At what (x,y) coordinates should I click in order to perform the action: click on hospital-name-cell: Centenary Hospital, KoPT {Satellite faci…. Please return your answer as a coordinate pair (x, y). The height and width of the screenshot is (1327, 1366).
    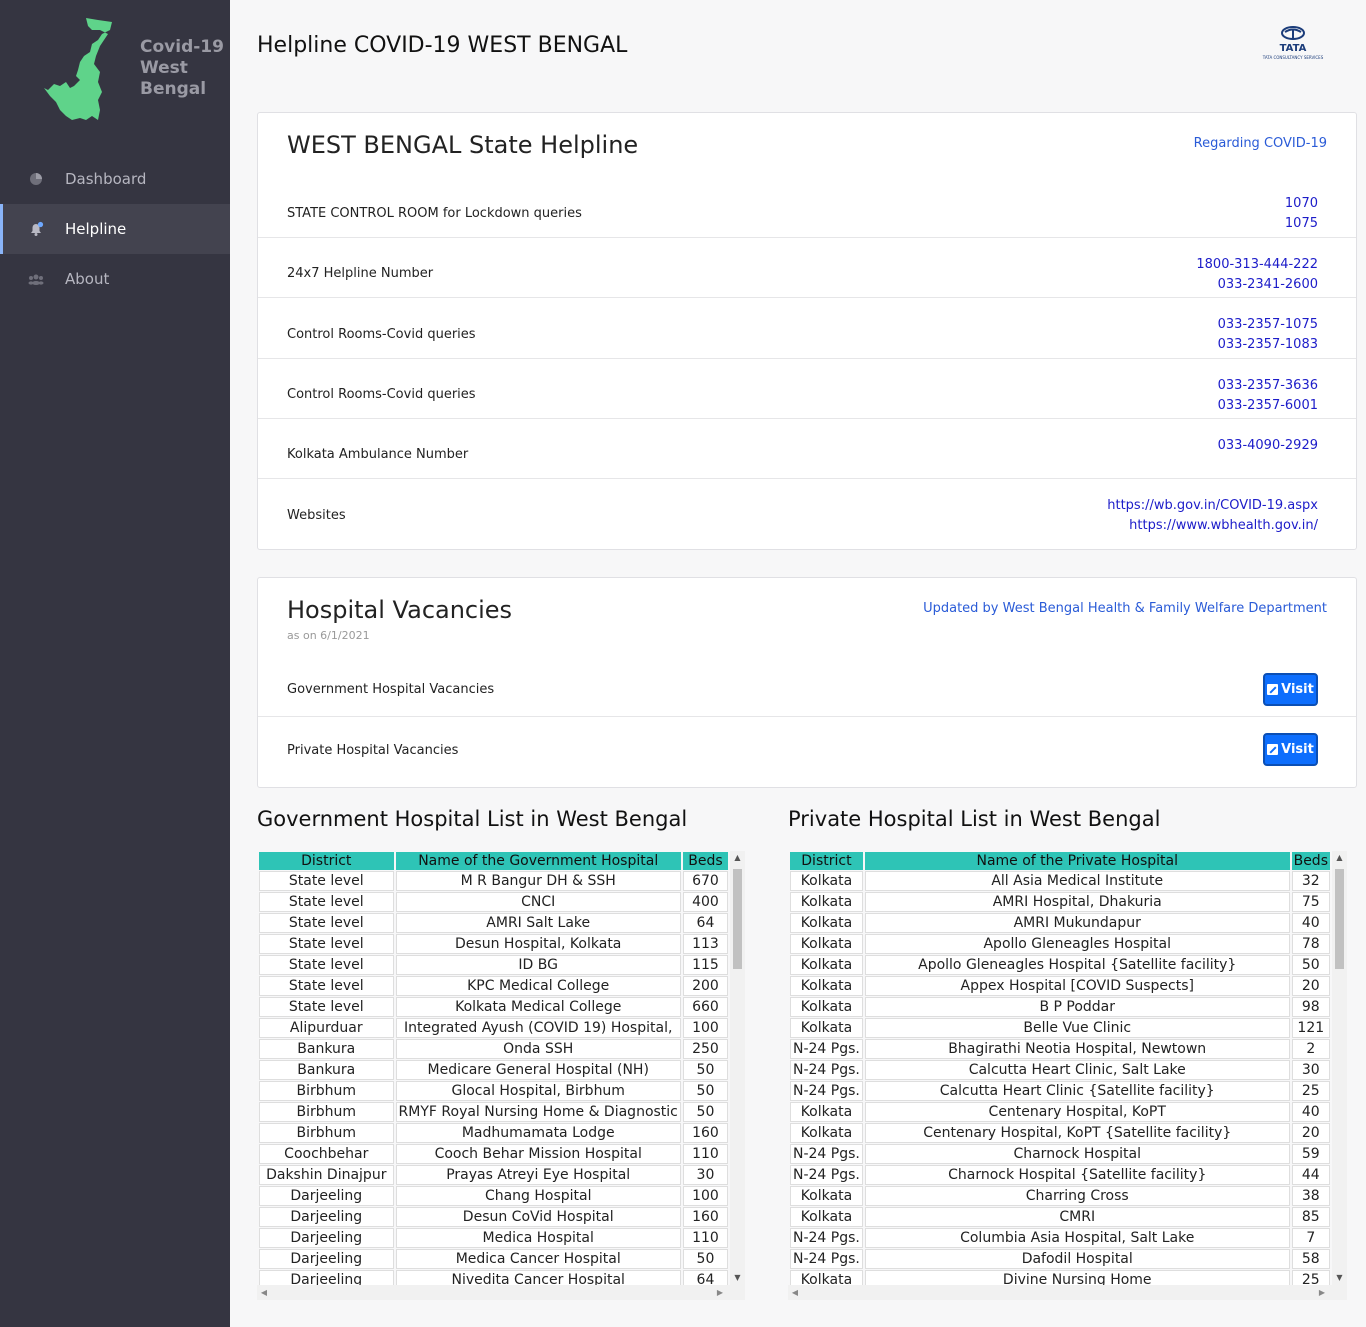
    Looking at the image, I should click on (1077, 1133).